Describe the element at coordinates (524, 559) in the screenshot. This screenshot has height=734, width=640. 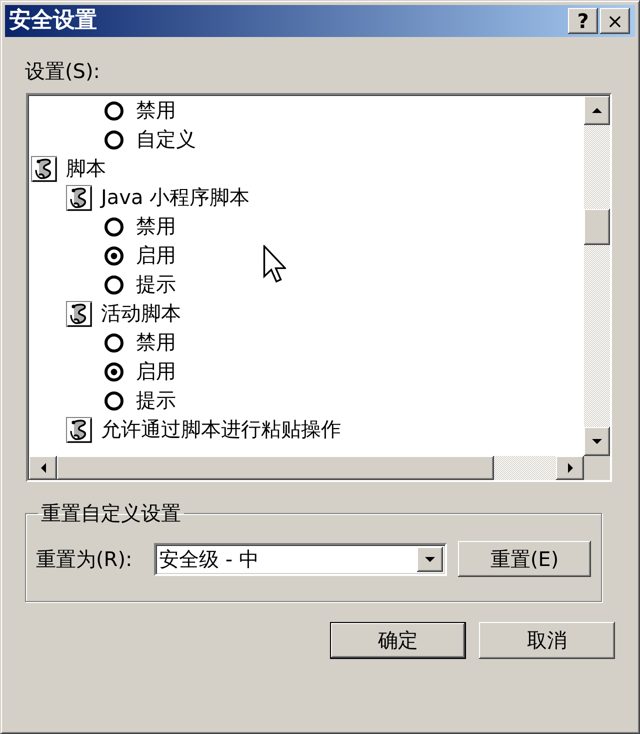
I see `reset-button: 重置(E)` at that location.